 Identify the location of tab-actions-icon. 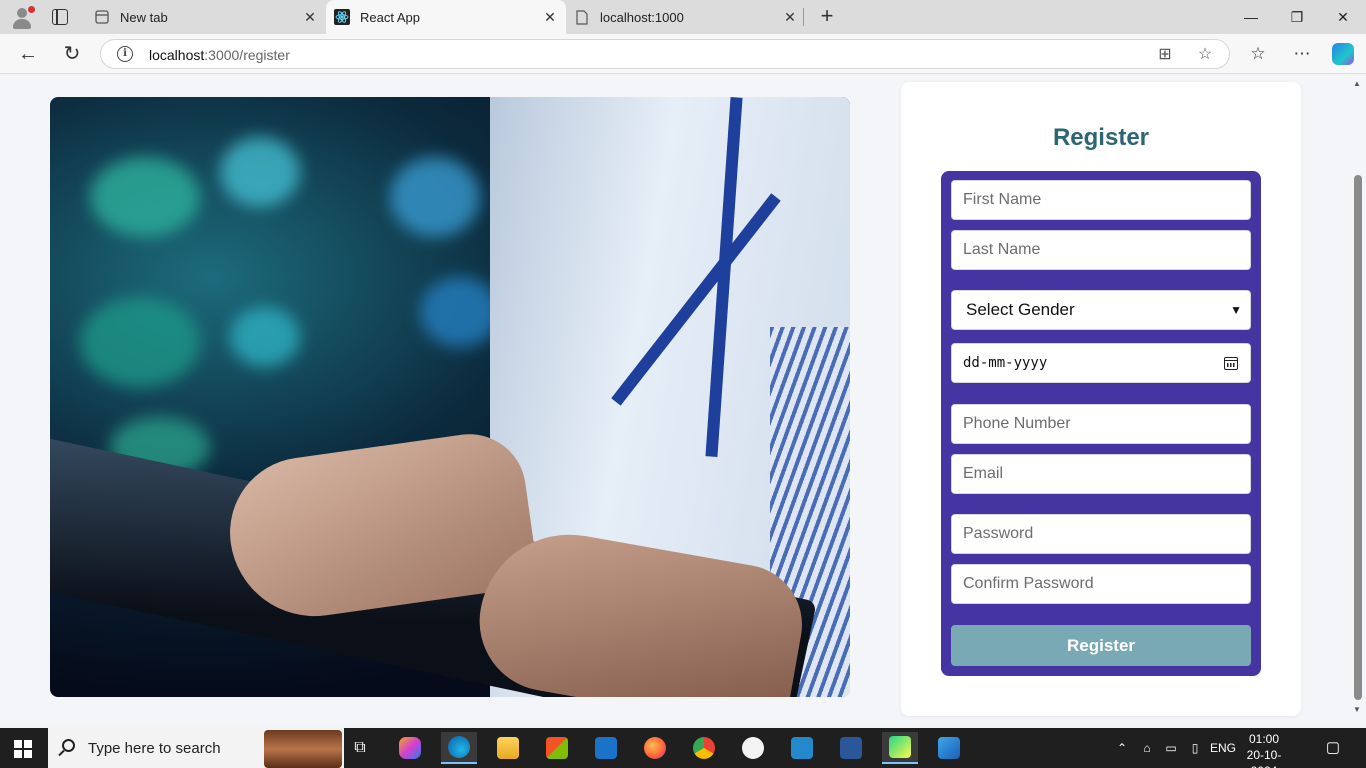
(60, 17).